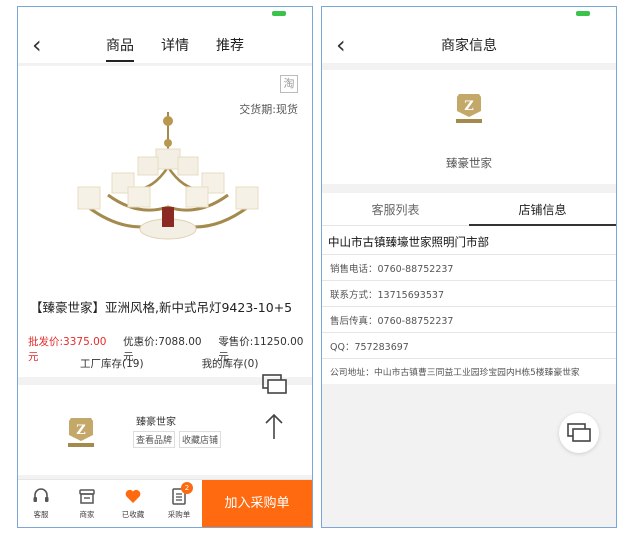 Image resolution: width=621 pixels, height=534 pixels. Describe the element at coordinates (455, 373) in the screenshot. I see `company-address: 公司地址：中山市古镇曹三同益工业园珍宝园内H栋5楼臻豪世家` at that location.